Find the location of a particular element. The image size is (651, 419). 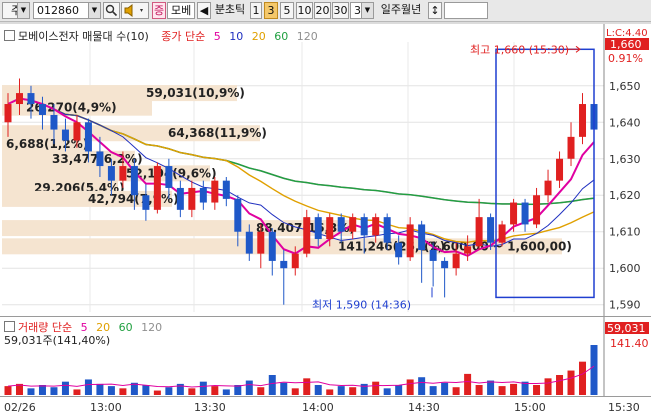

ma-120: 120 is located at coordinates (307, 36).